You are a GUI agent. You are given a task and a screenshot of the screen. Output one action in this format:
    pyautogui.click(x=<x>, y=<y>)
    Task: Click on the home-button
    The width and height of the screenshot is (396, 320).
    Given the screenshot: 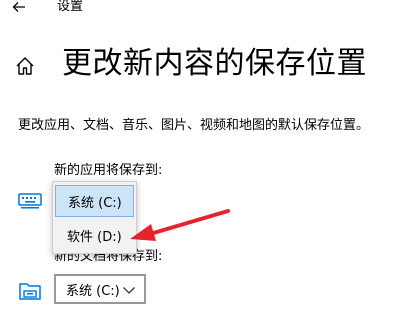 What is the action you would take?
    pyautogui.click(x=25, y=66)
    